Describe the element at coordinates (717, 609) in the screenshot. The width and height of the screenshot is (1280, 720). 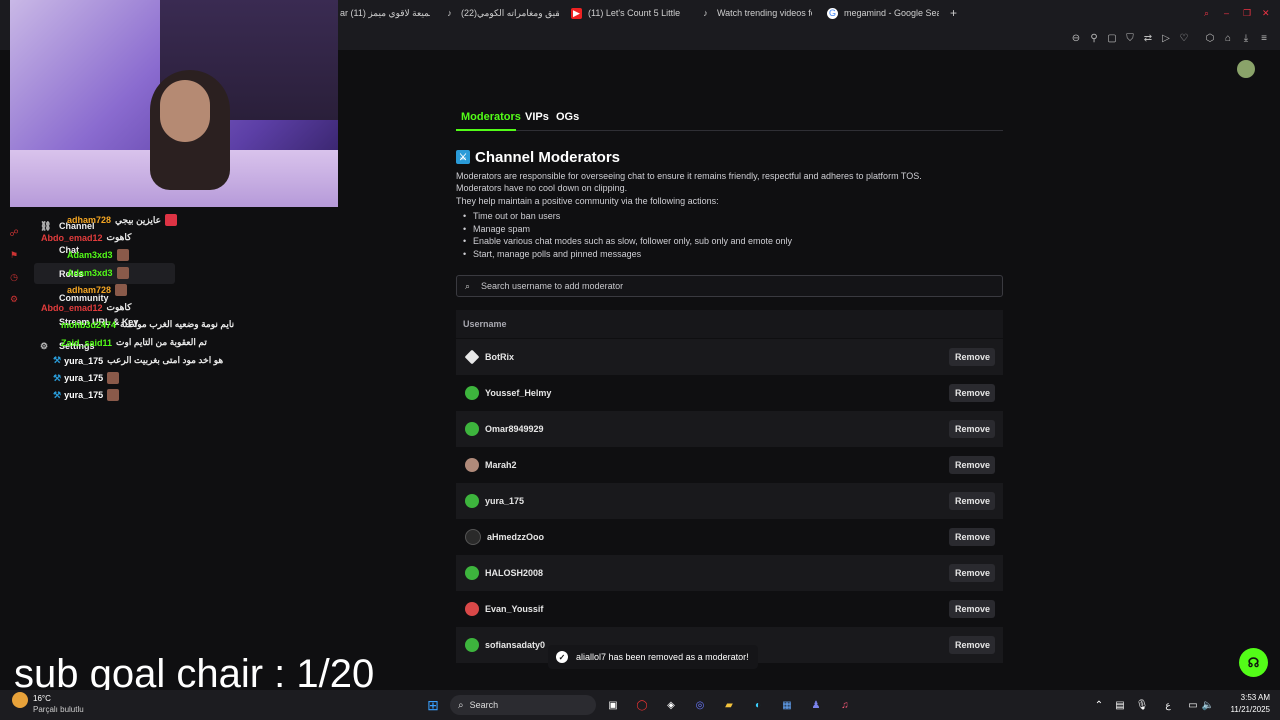
I see `moderator-username: Evan_Youssif` at that location.